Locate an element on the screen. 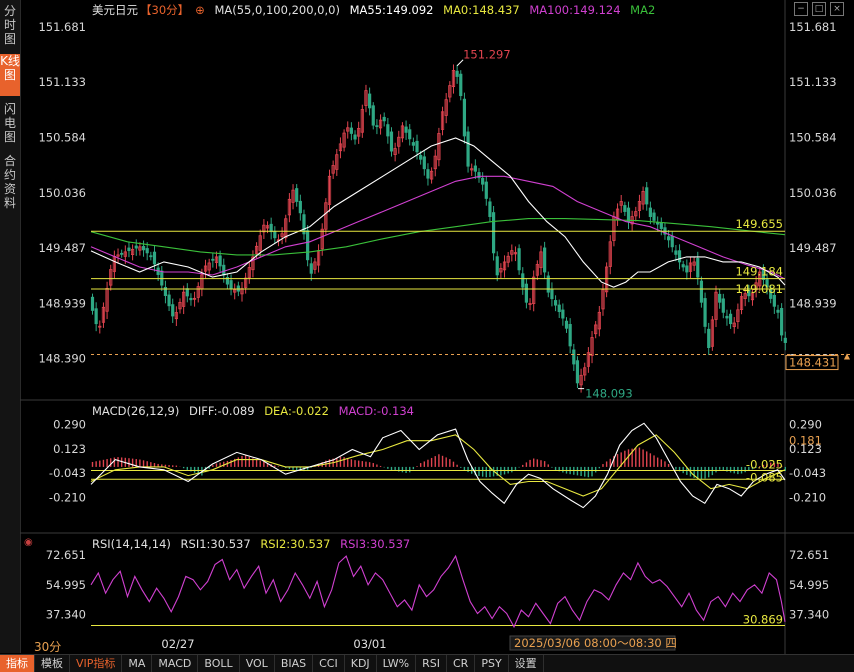 This screenshot has height=672, width=854. ma2-value: MA2 is located at coordinates (643, 10).